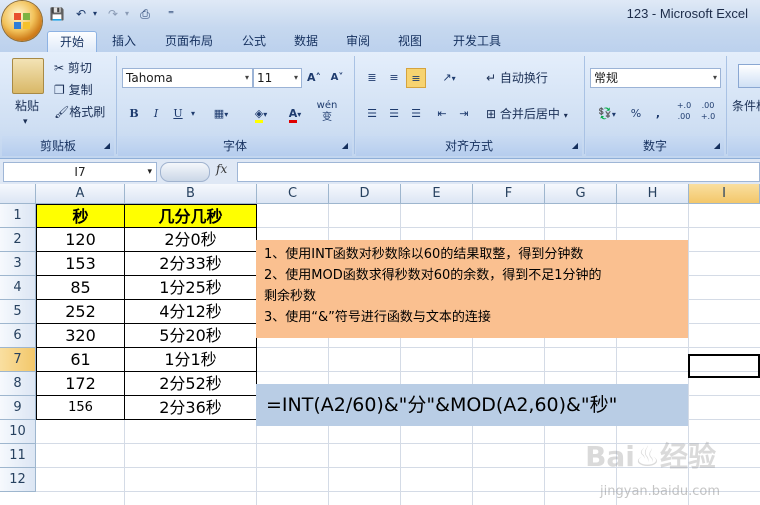 This screenshot has height=505, width=760. I want to click on customize-qat-icon: ⁼, so click(171, 14).